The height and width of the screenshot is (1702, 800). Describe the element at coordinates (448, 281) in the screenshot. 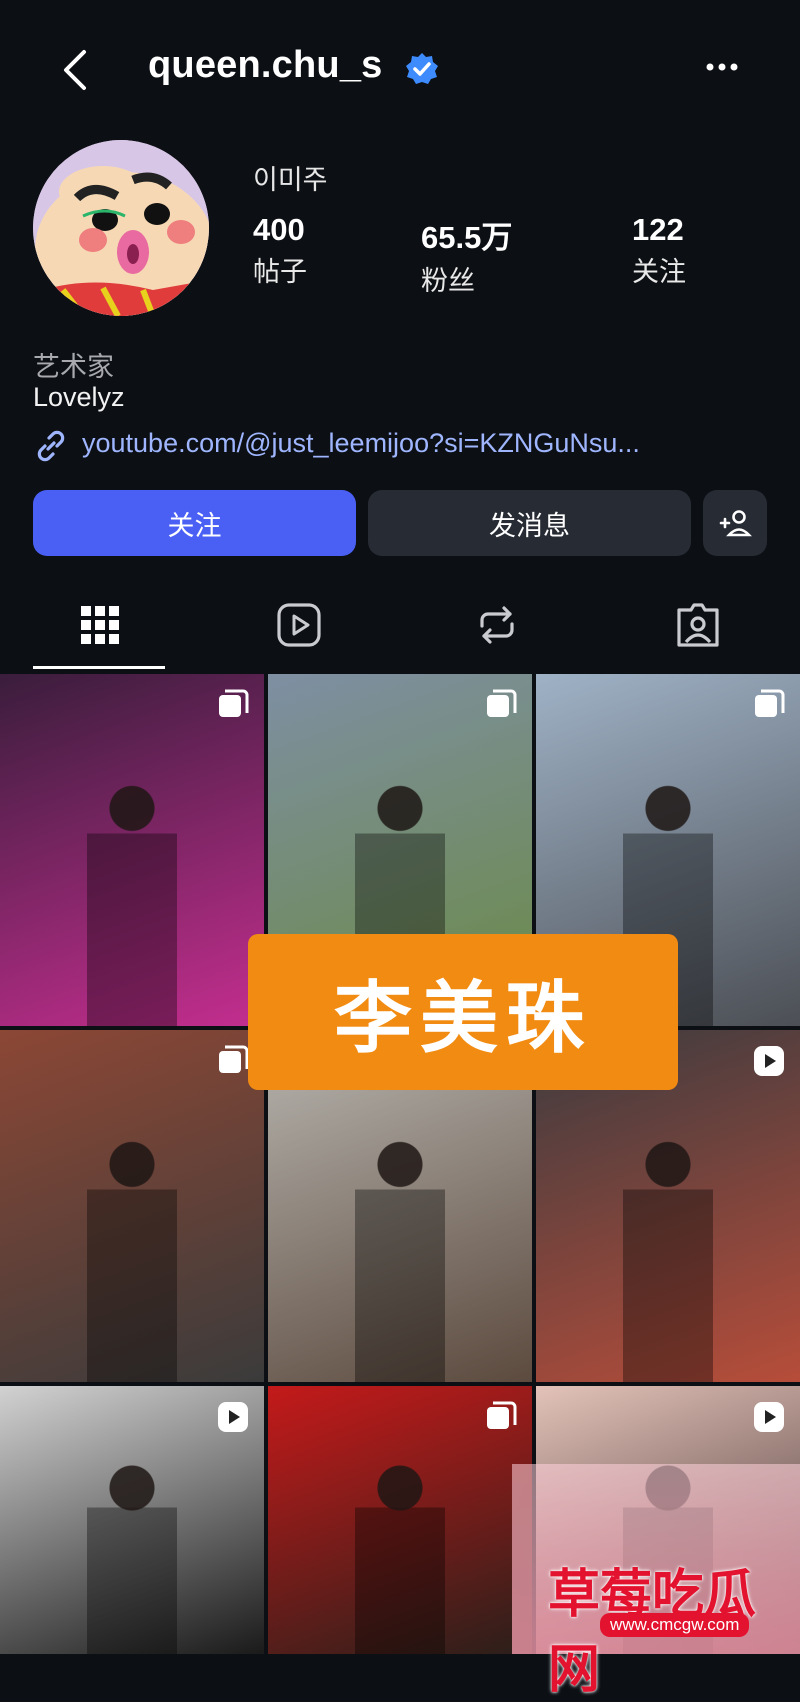

I see `stat-label: 粉丝` at that location.